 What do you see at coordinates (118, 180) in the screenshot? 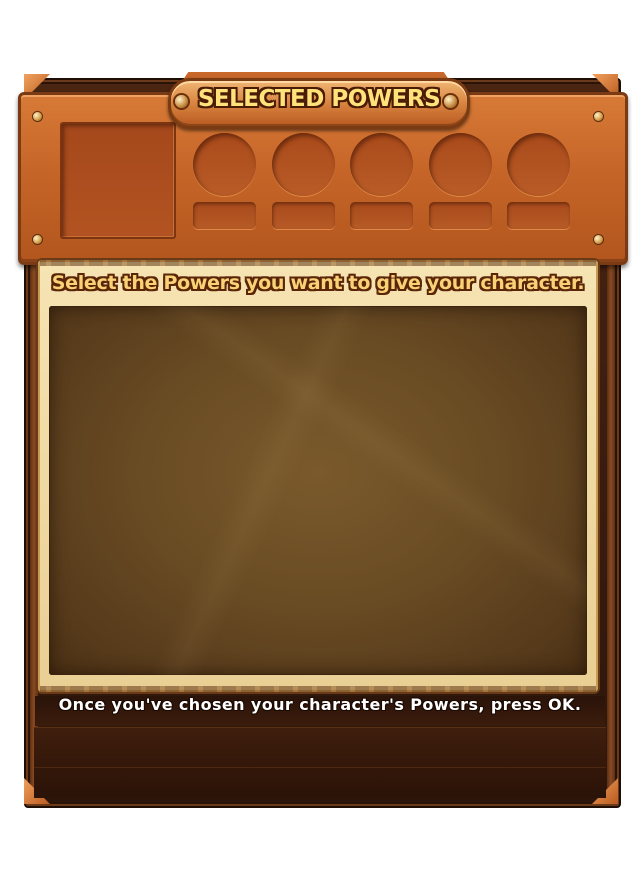
I see `character-portrait-slot` at bounding box center [118, 180].